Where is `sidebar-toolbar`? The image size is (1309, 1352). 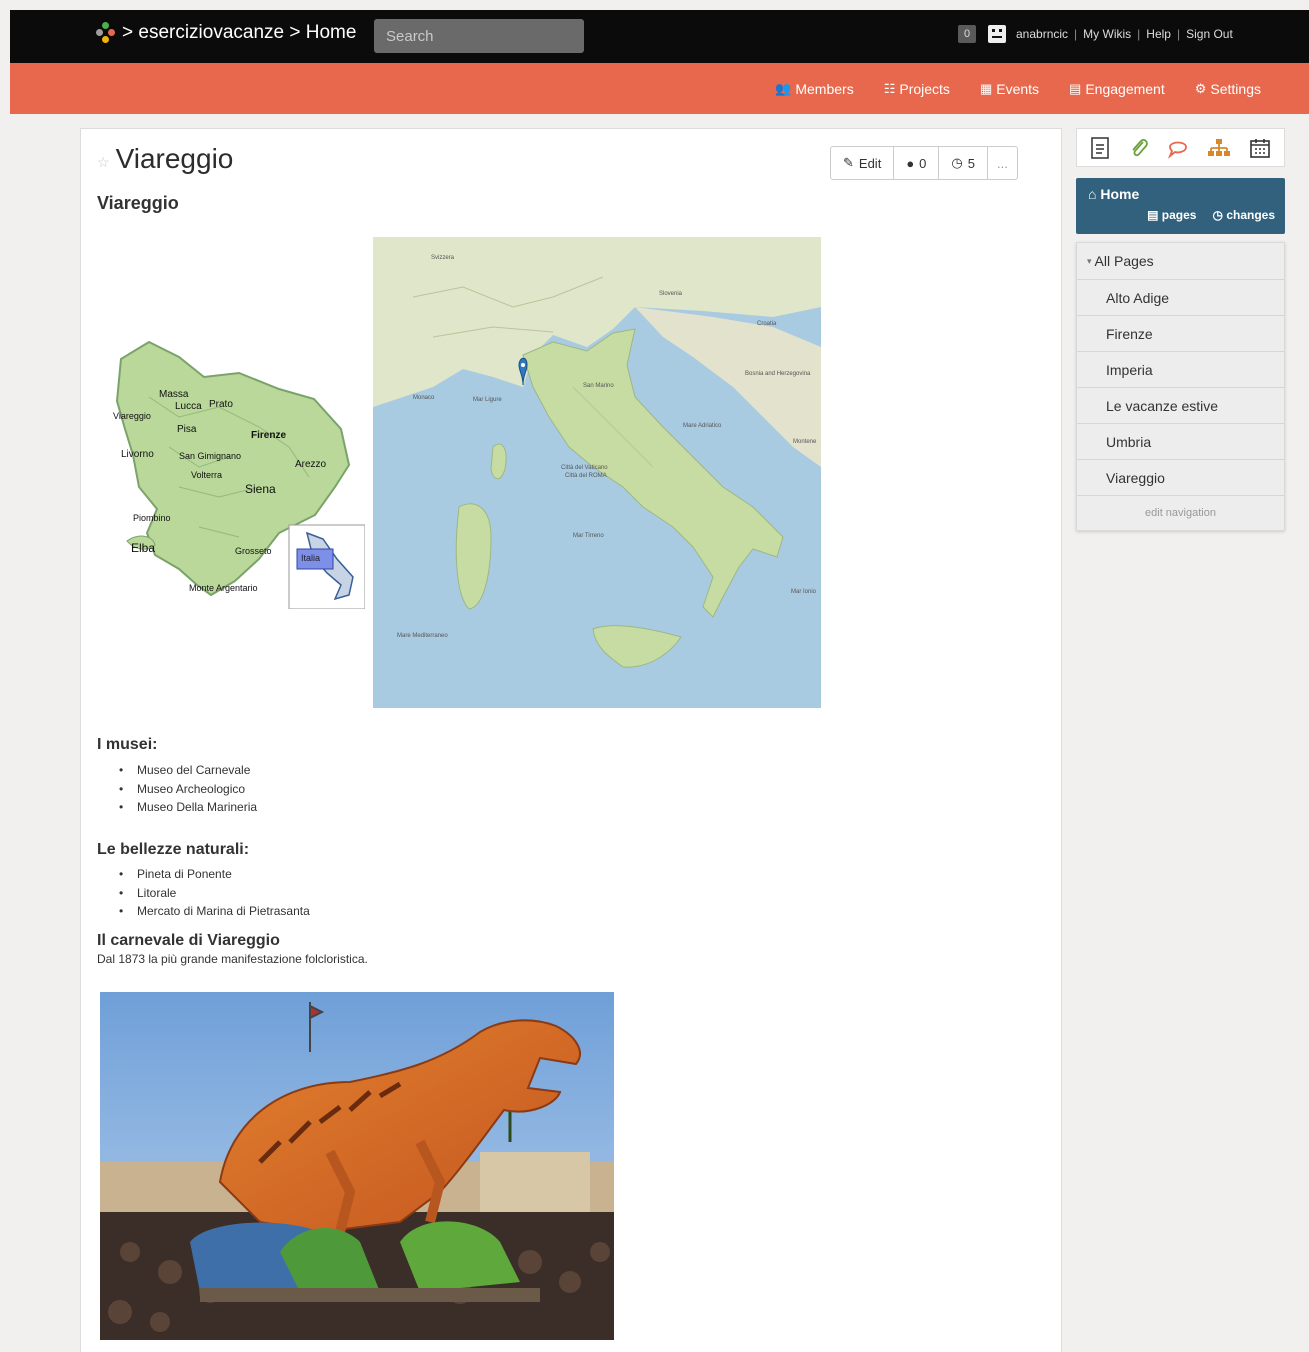 sidebar-toolbar is located at coordinates (1180, 147).